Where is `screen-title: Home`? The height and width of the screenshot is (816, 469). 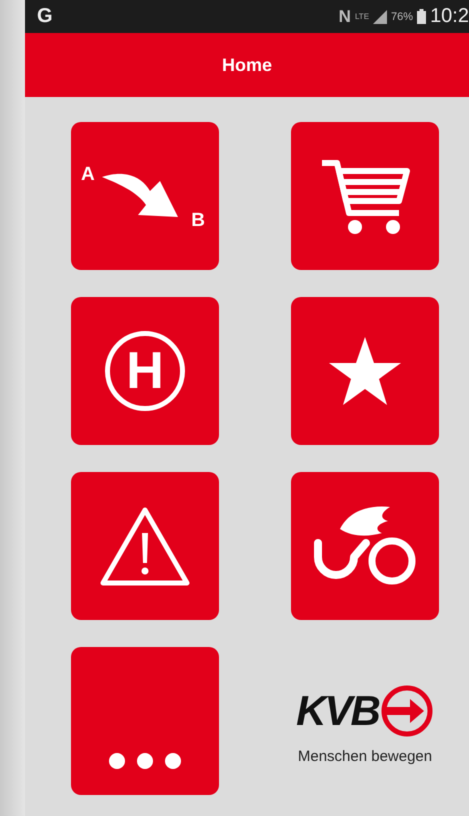
screen-title: Home is located at coordinates (247, 65).